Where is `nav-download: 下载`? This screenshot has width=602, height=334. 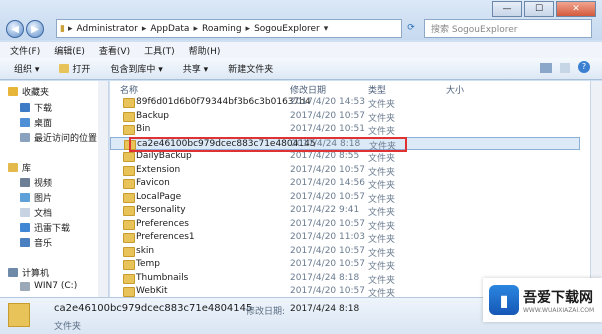
nav-download: 下载 is located at coordinates (36, 107).